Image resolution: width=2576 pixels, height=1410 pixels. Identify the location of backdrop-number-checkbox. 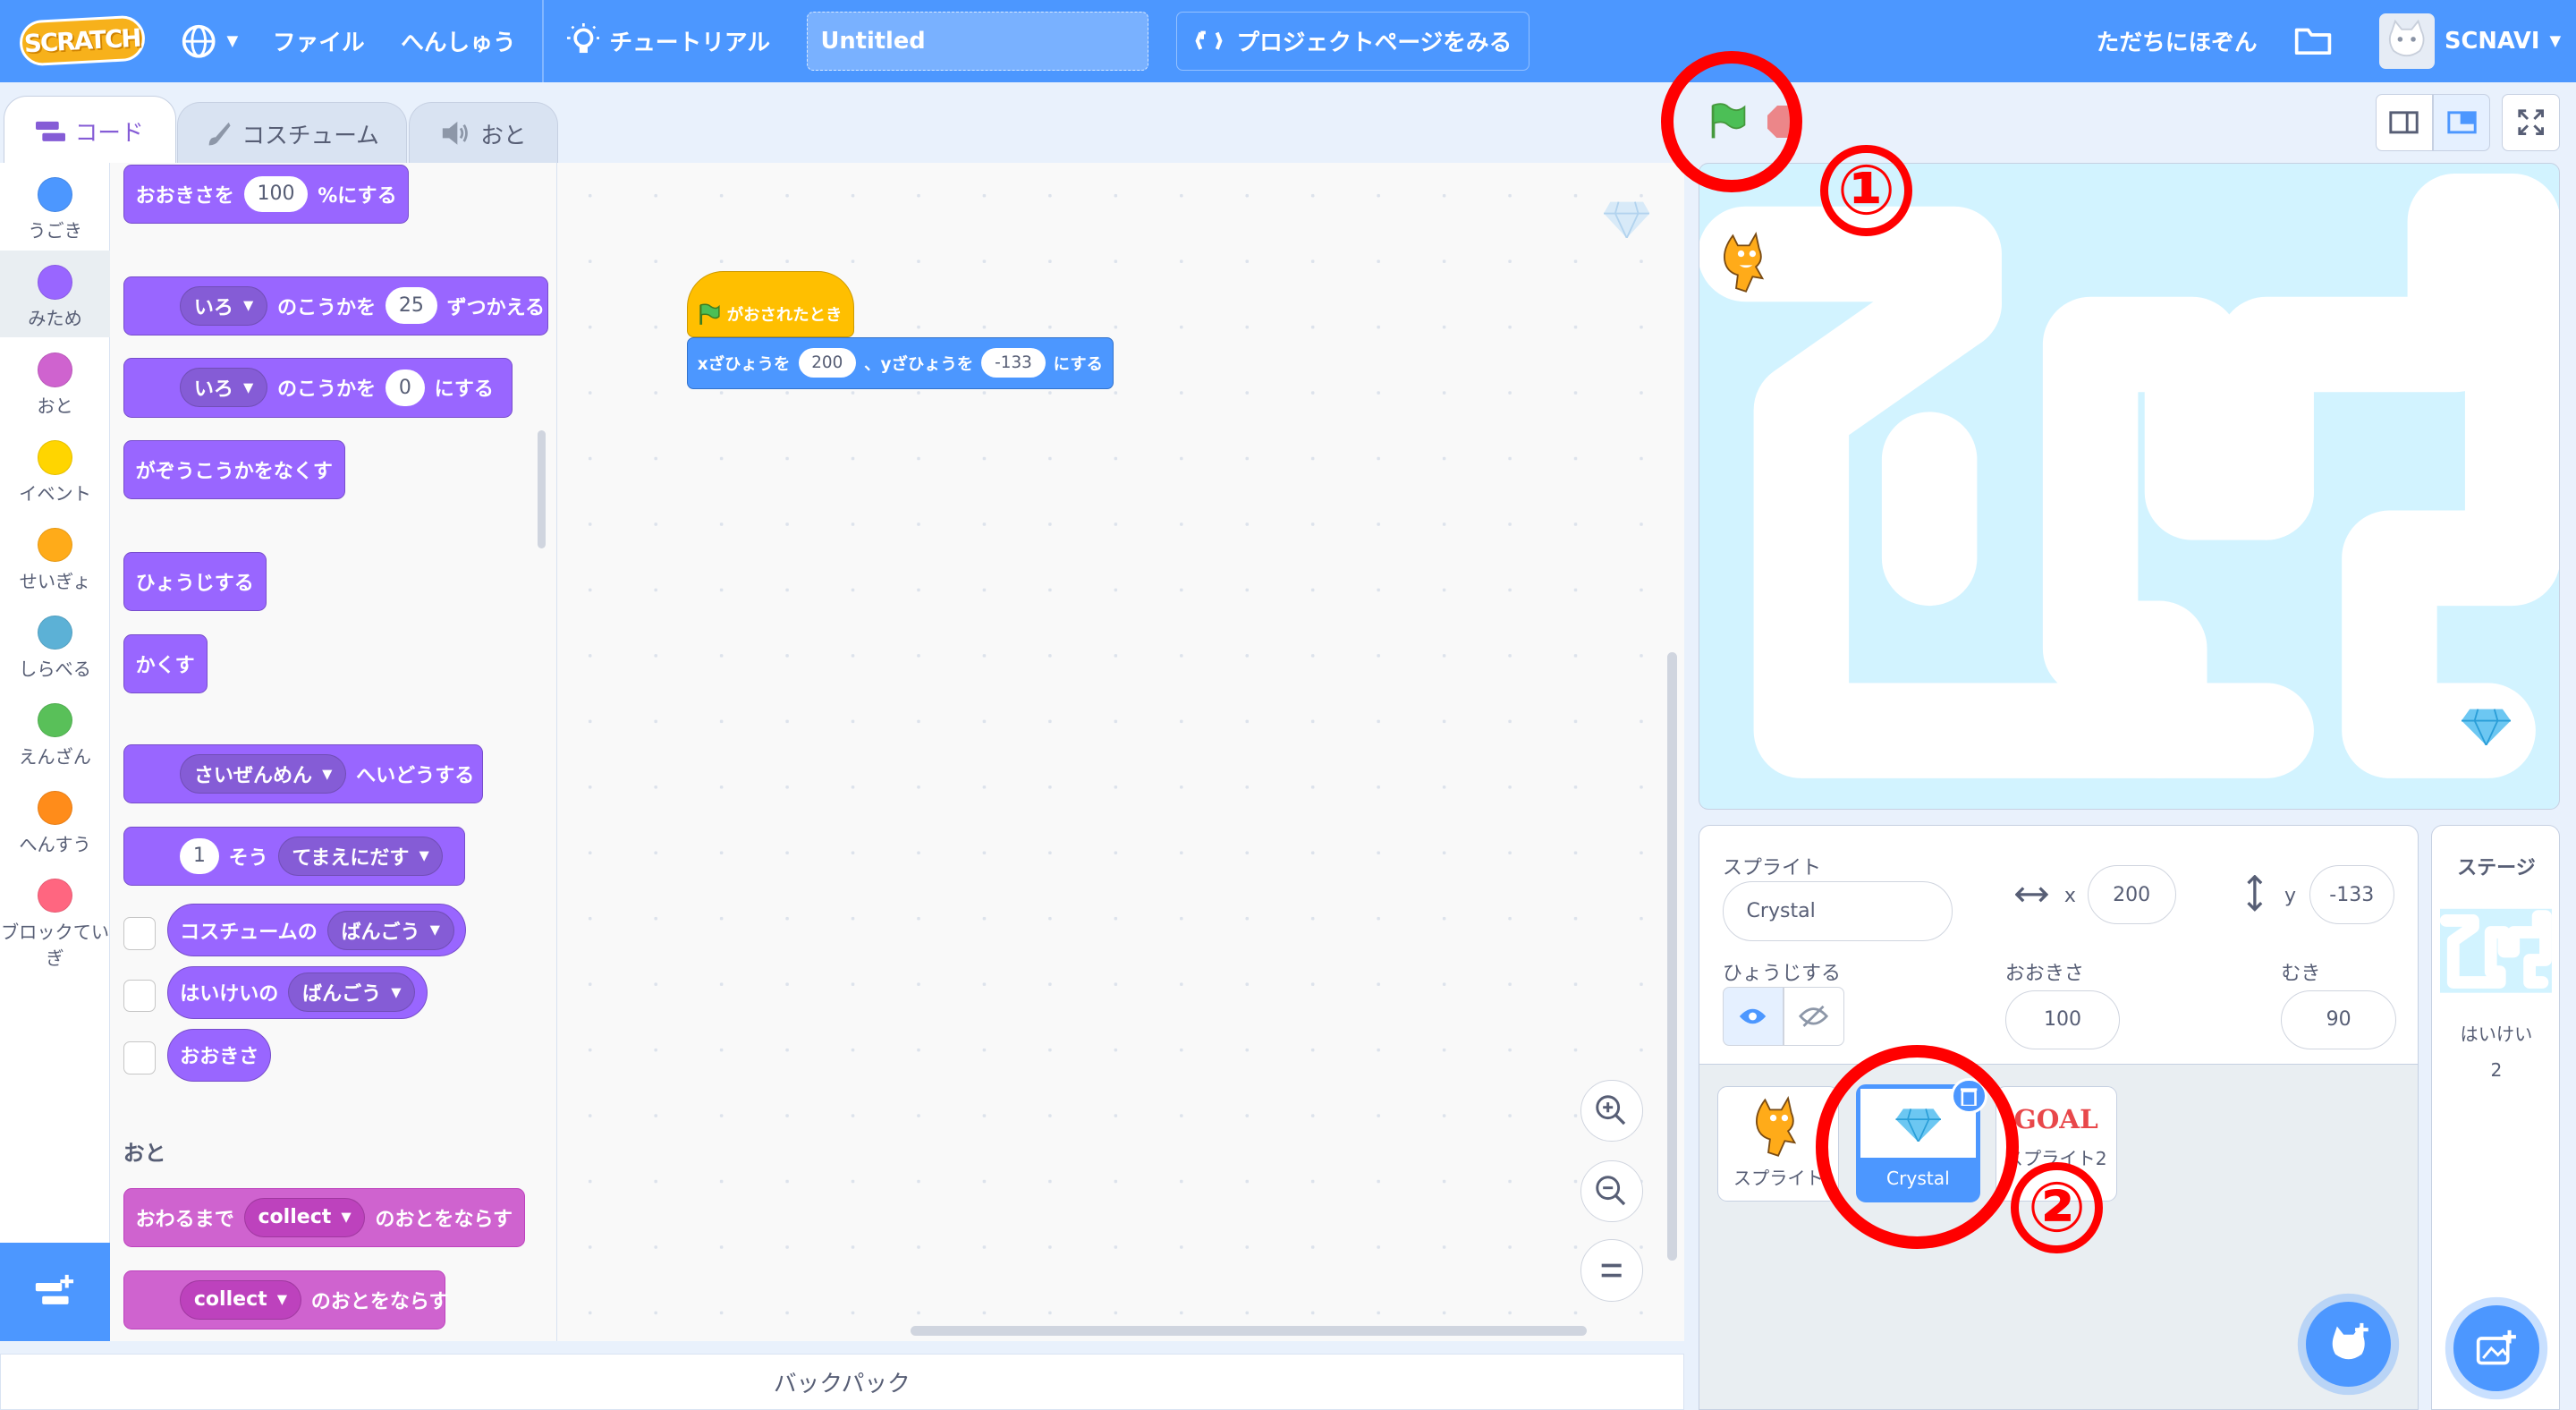
(140, 996).